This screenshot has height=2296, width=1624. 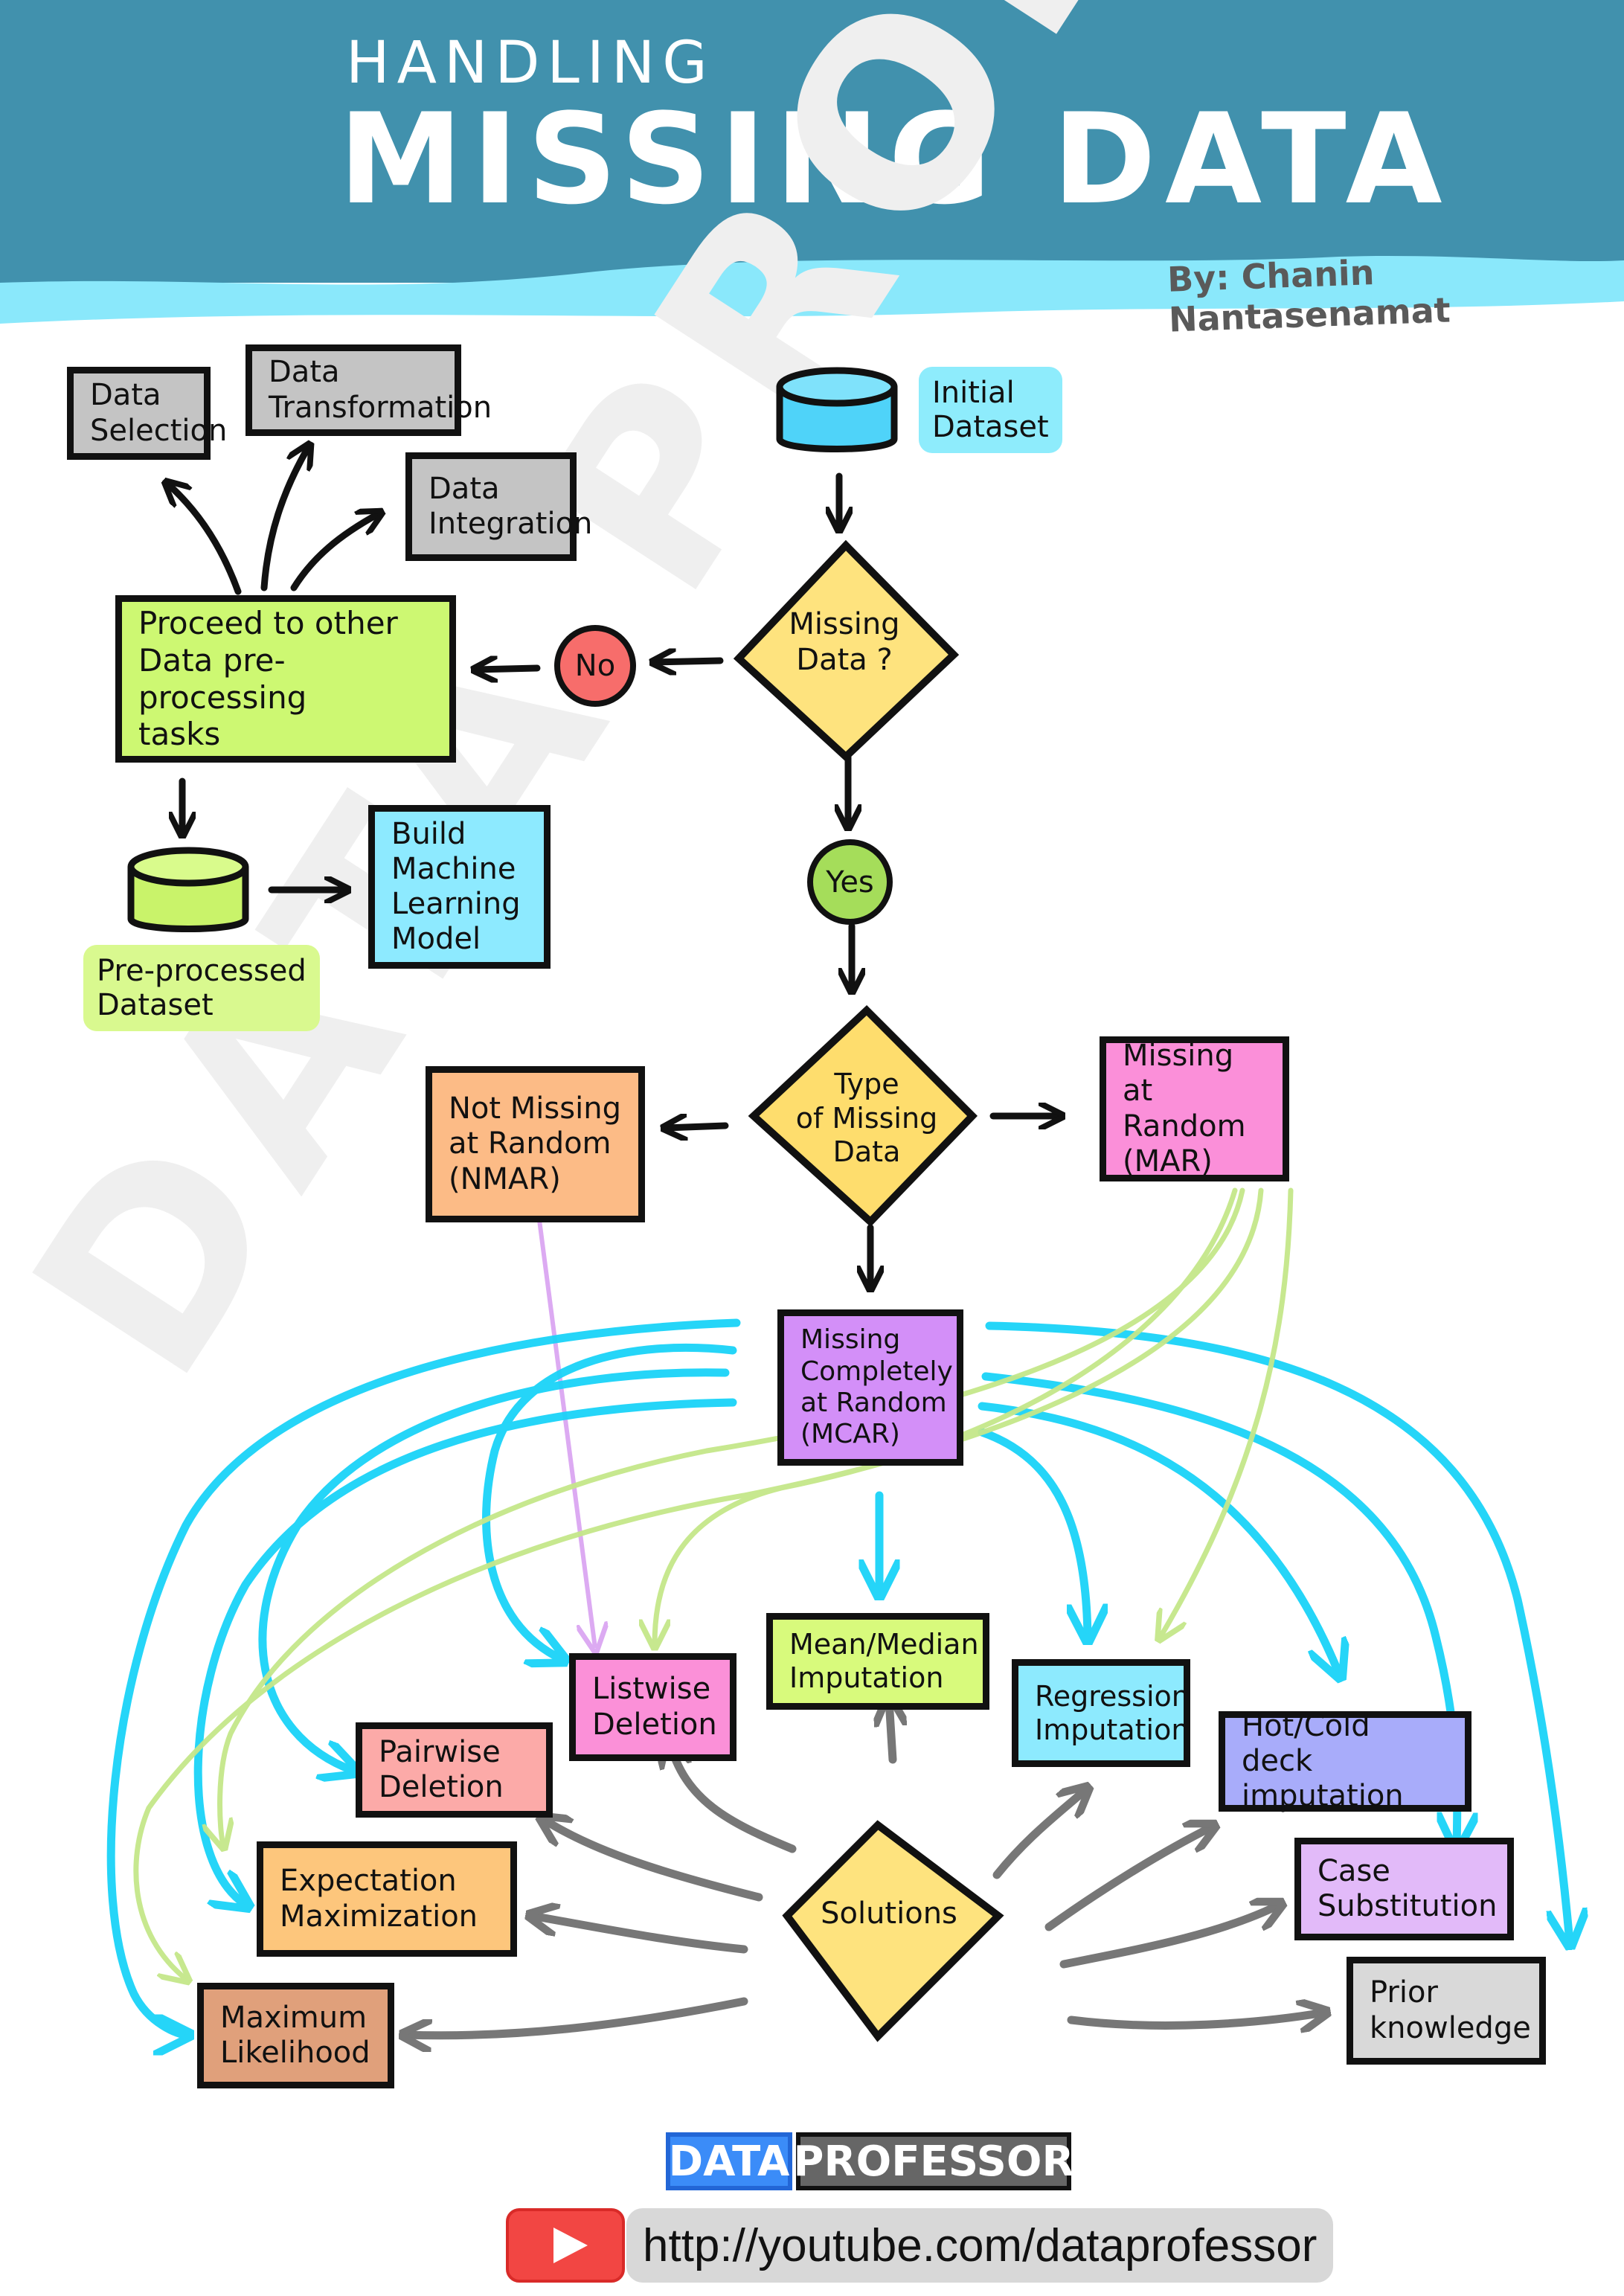 I want to click on youtube-play-icon, so click(x=565, y=2245).